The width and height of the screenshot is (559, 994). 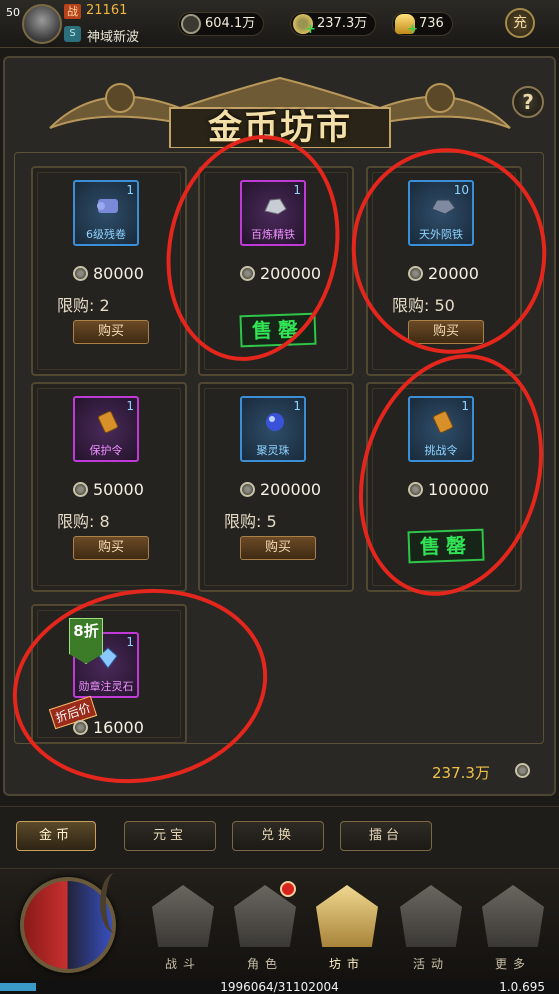 What do you see at coordinates (115, 903) in the screenshot?
I see `dragon-ornament` at bounding box center [115, 903].